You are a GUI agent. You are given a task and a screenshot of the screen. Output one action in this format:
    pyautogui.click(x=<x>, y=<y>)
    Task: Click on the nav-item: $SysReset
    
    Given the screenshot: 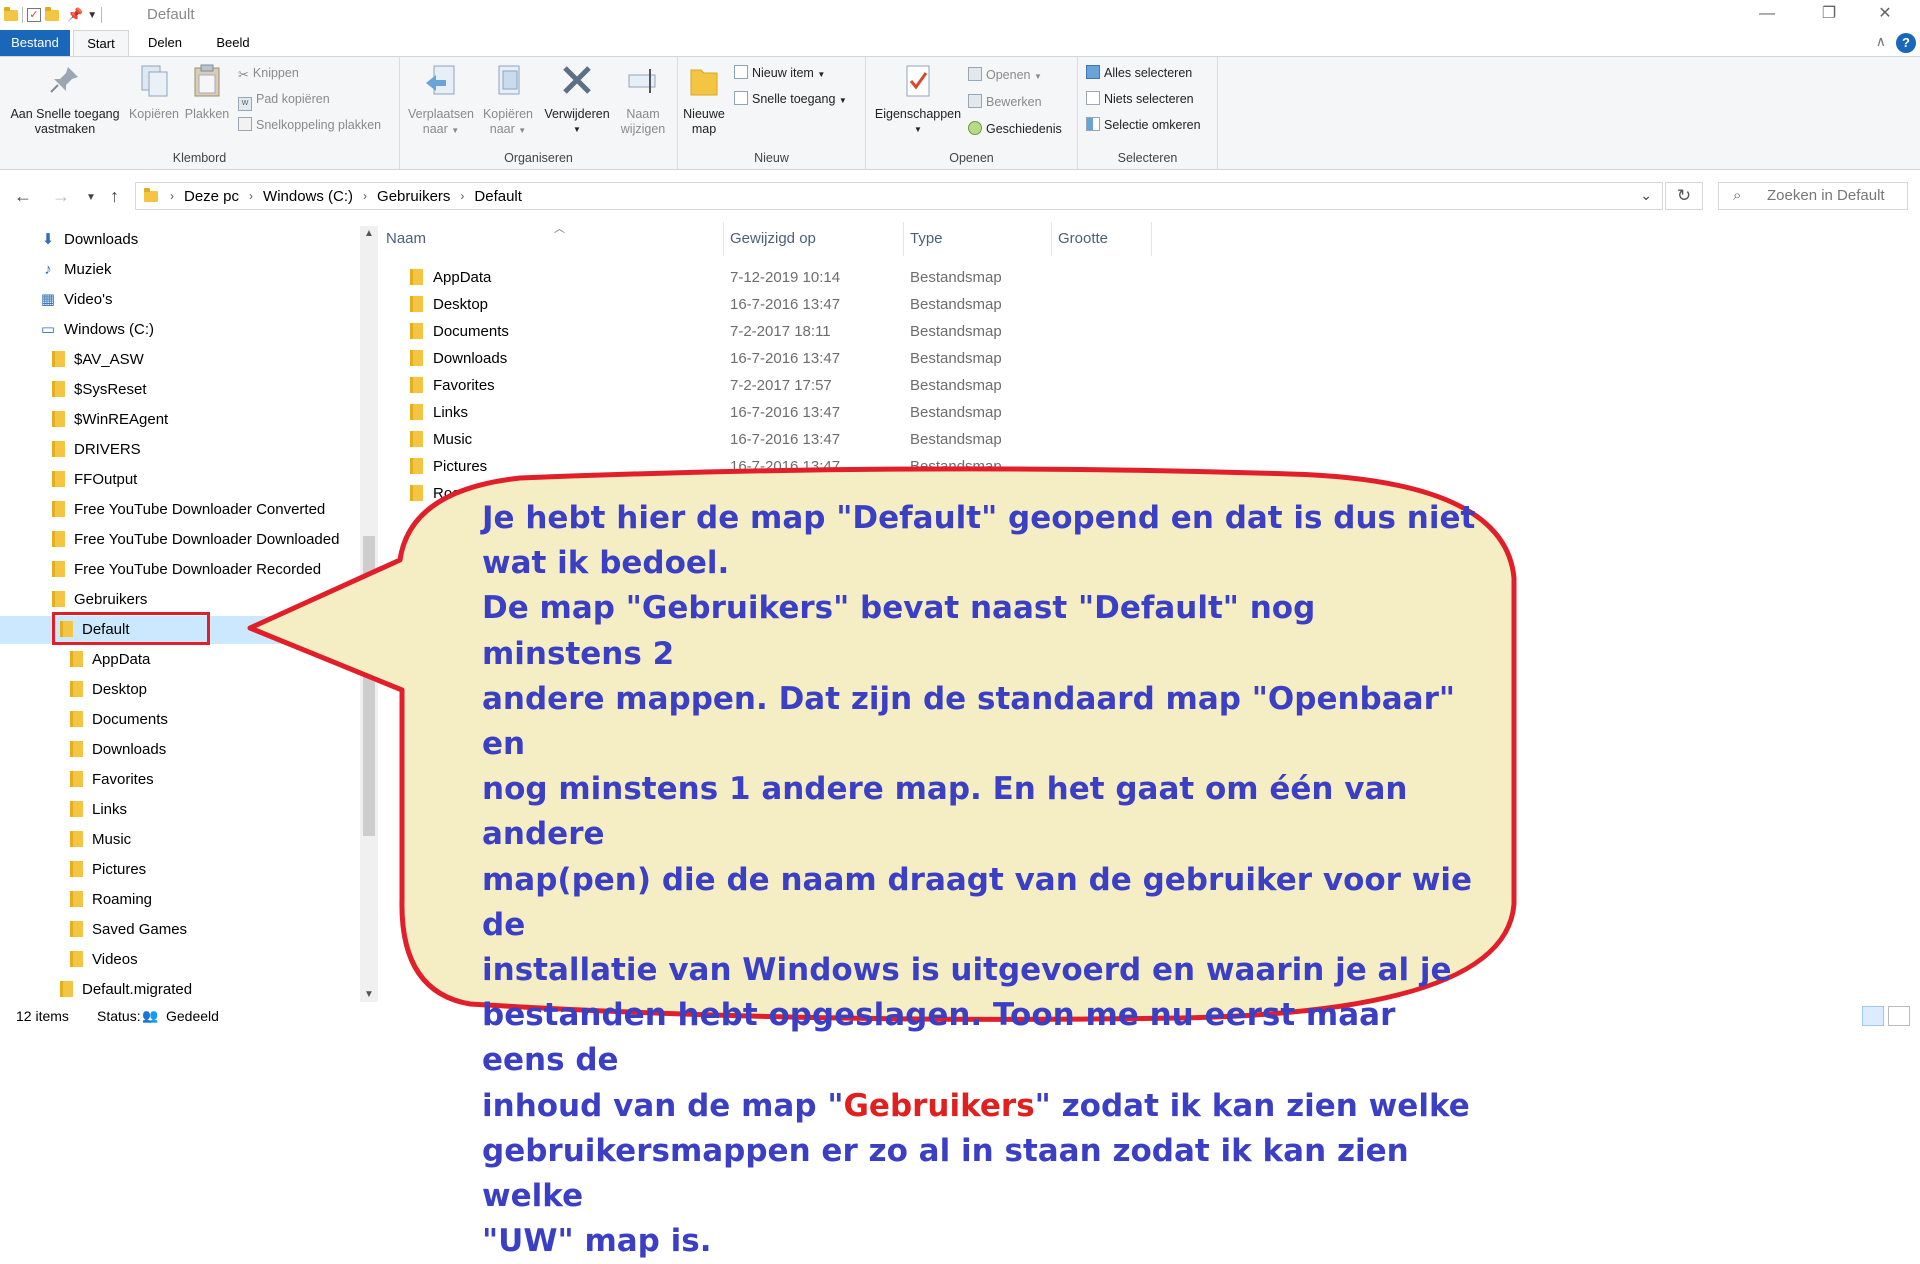 What is the action you would take?
    pyautogui.click(x=99, y=390)
    